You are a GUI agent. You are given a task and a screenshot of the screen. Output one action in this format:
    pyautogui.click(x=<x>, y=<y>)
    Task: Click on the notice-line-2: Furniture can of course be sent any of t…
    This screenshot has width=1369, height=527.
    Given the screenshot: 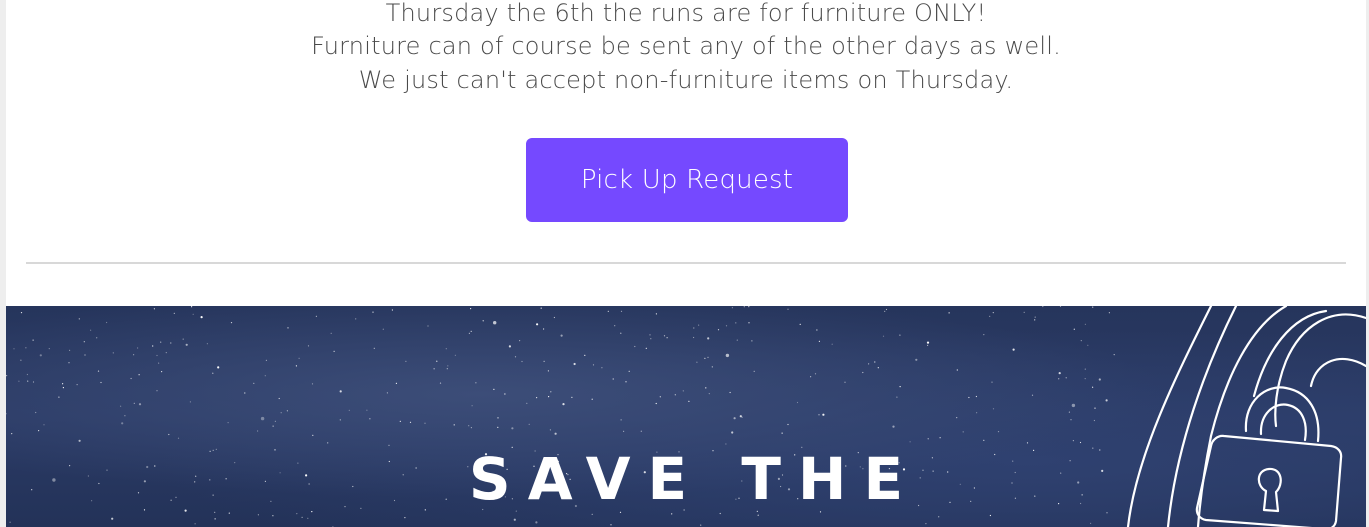 What is the action you would take?
    pyautogui.click(x=686, y=46)
    